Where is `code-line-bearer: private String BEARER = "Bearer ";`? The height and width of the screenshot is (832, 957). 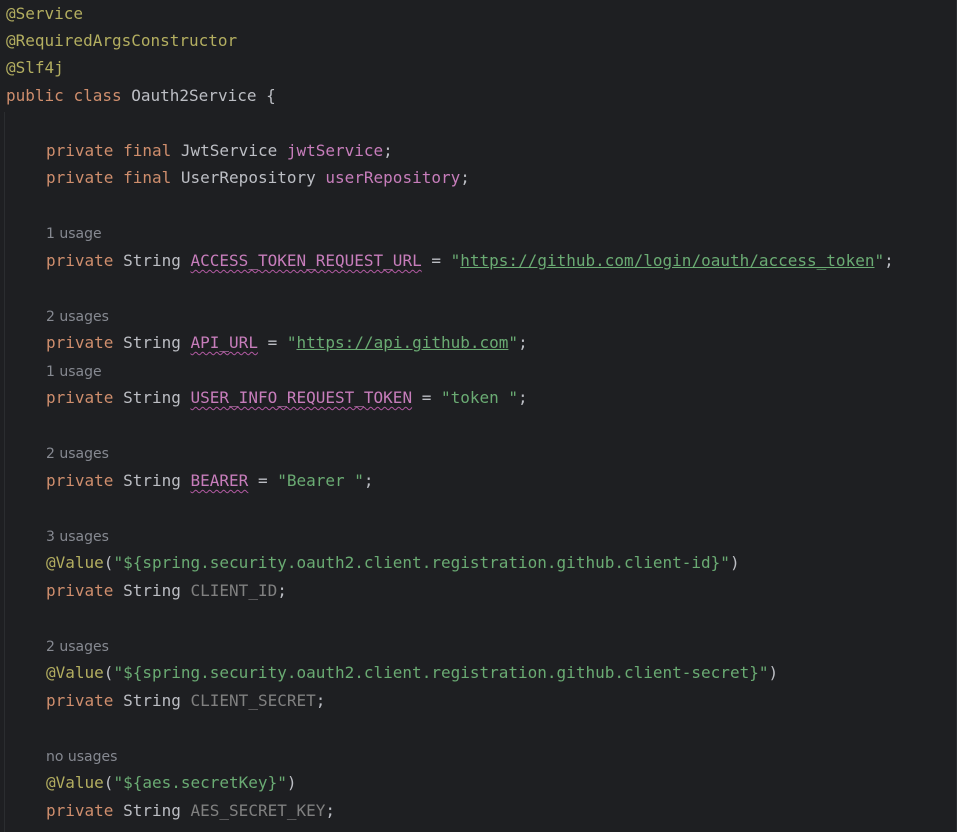 code-line-bearer: private String BEARER = "Bearer "; is located at coordinates (210, 481).